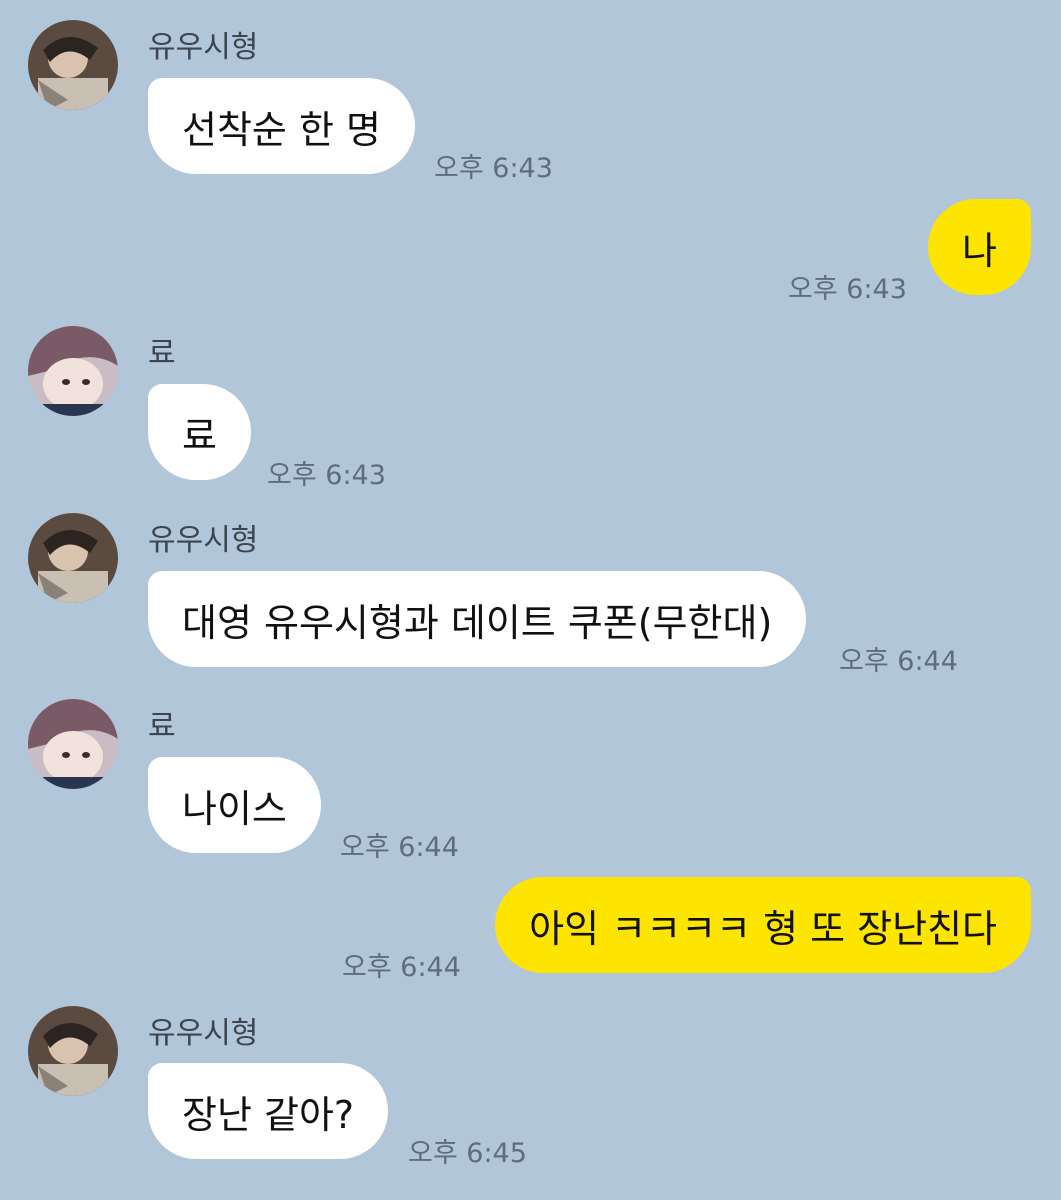 The width and height of the screenshot is (1061, 1200). What do you see at coordinates (979, 247) in the screenshot?
I see `message-bubble-outgoing: 나` at bounding box center [979, 247].